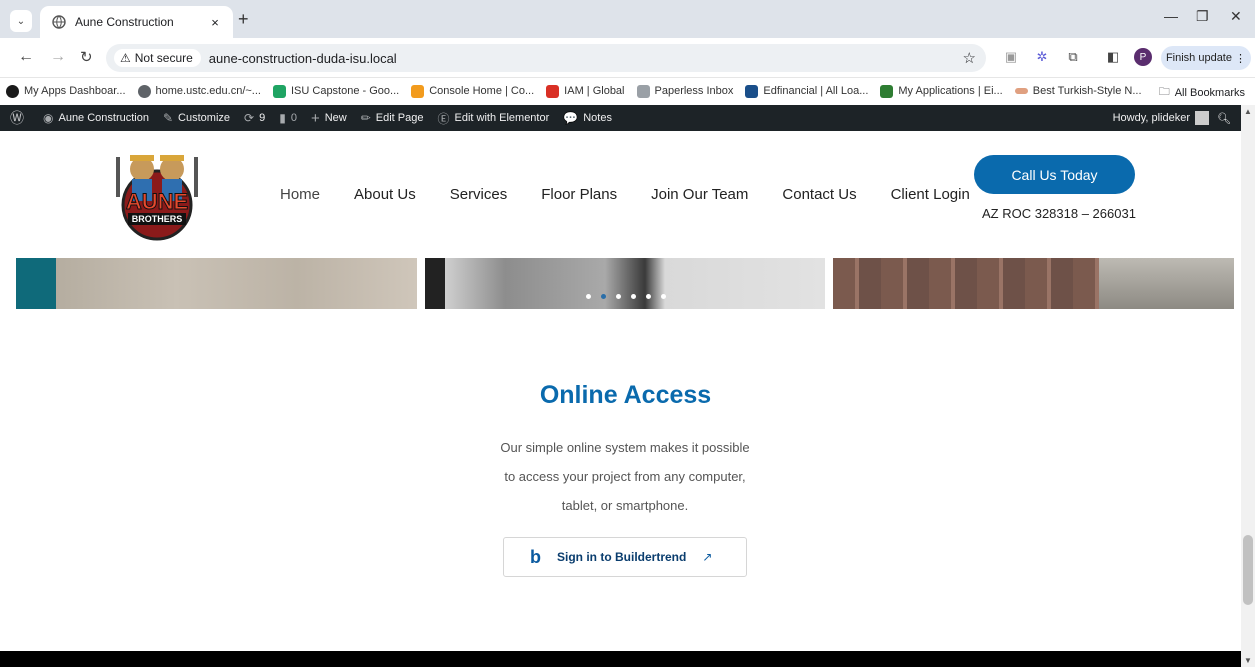 The width and height of the screenshot is (1255, 667). Describe the element at coordinates (335, 118) in the screenshot. I see `admin-new-label: New` at that location.